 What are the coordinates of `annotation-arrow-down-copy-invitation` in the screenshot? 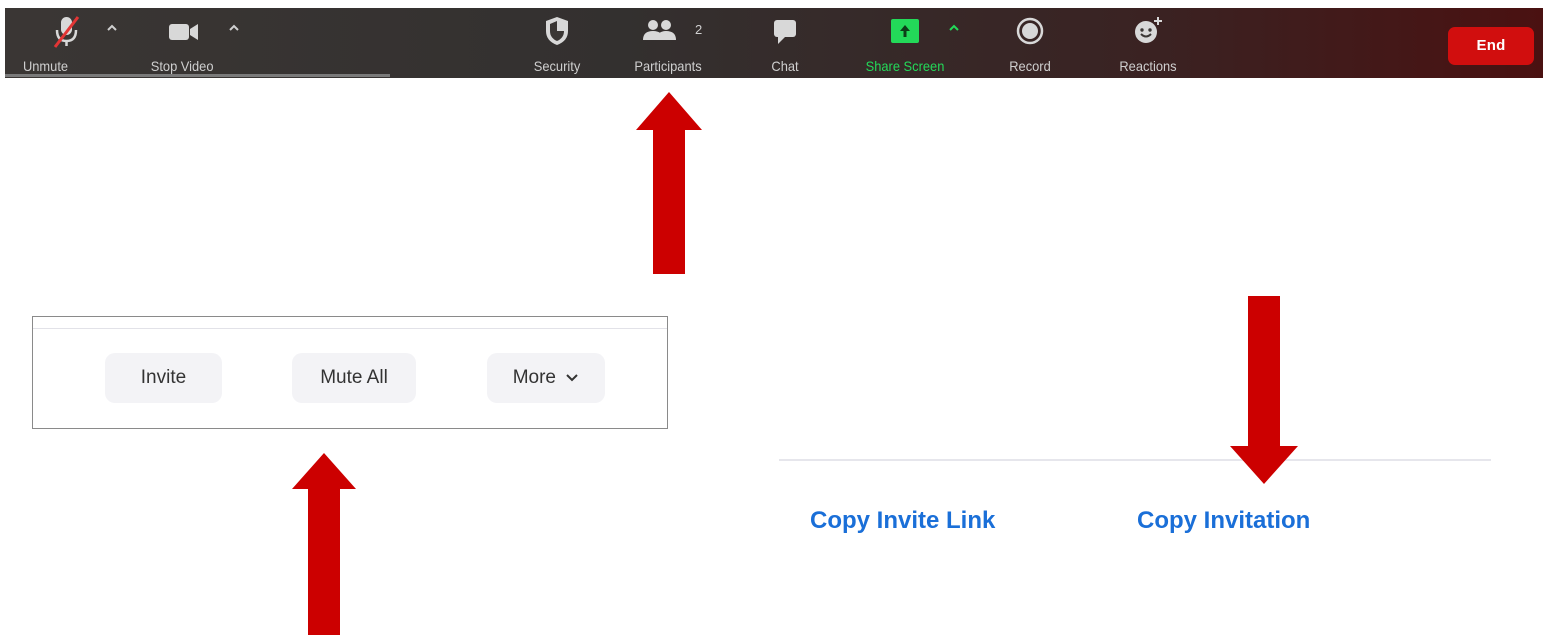 It's located at (1264, 390).